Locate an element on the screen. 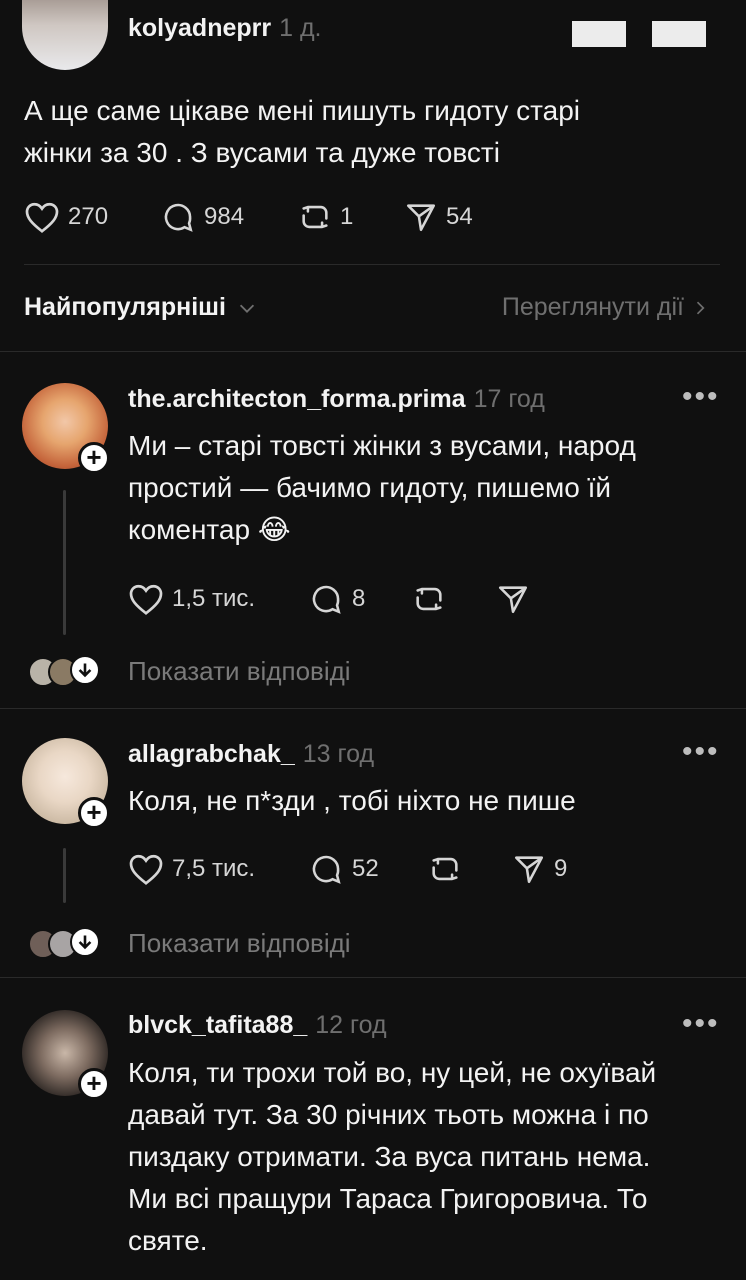 This screenshot has width=746, height=1280. post-time: 1 д. is located at coordinates (300, 28).